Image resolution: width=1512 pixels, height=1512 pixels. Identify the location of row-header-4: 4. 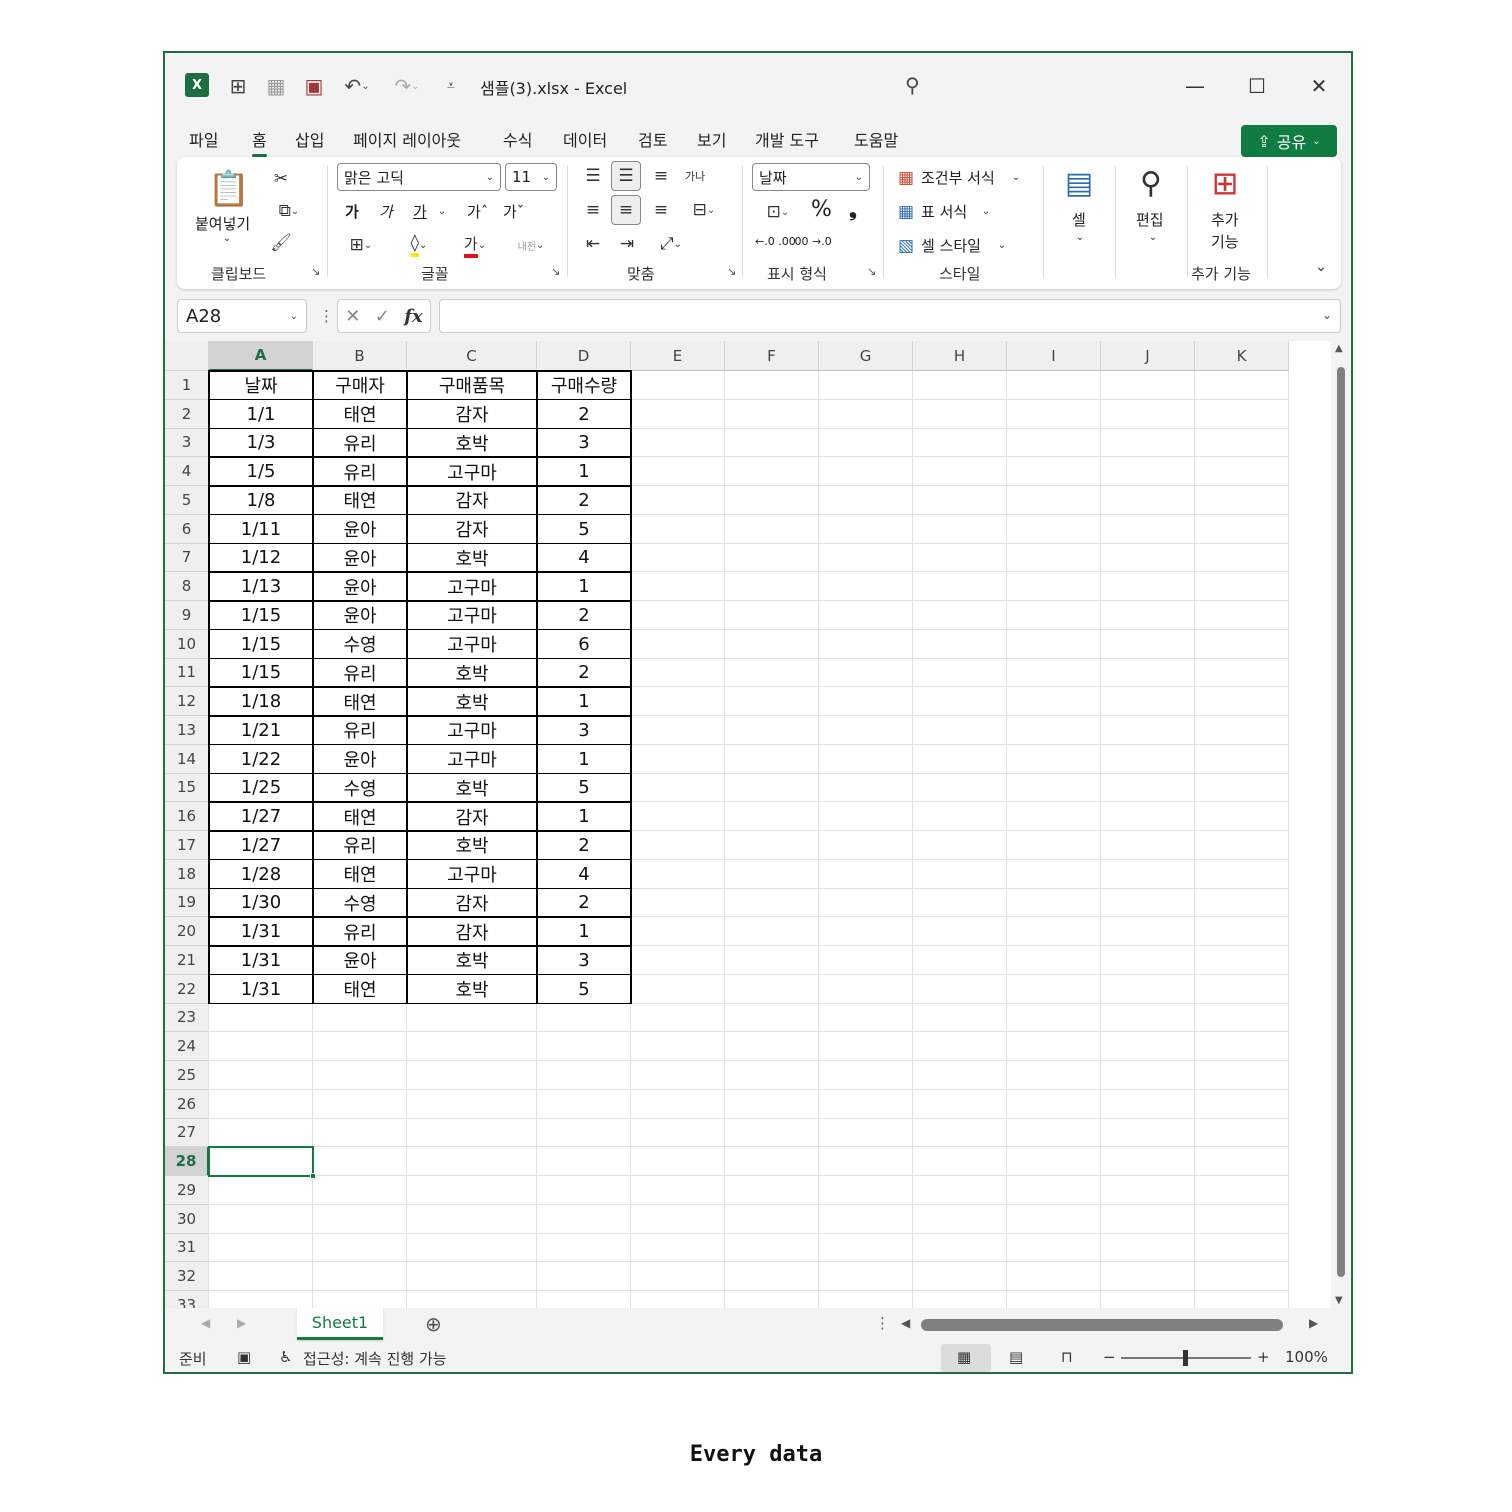
(187, 471).